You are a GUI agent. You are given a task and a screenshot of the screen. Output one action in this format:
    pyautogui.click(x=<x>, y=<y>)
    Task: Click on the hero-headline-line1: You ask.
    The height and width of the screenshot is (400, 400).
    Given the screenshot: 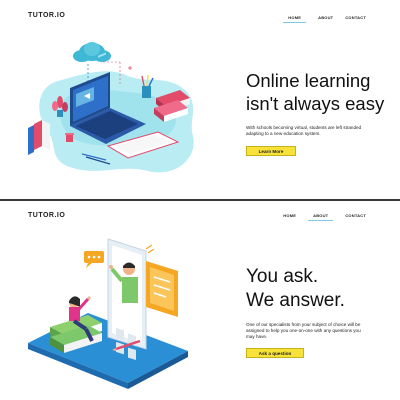 What is the action you would take?
    pyautogui.click(x=282, y=276)
    